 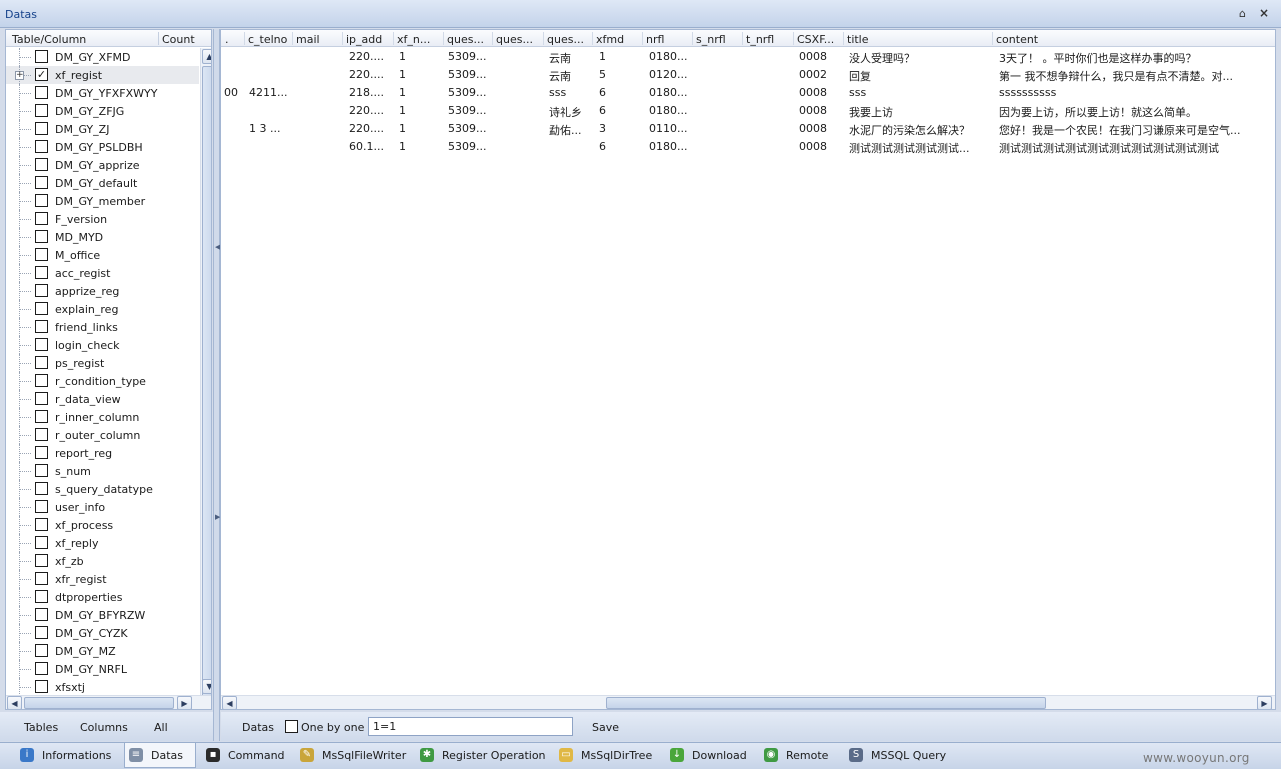 What do you see at coordinates (1242, 13) in the screenshot?
I see `pin-icon: ⌂` at bounding box center [1242, 13].